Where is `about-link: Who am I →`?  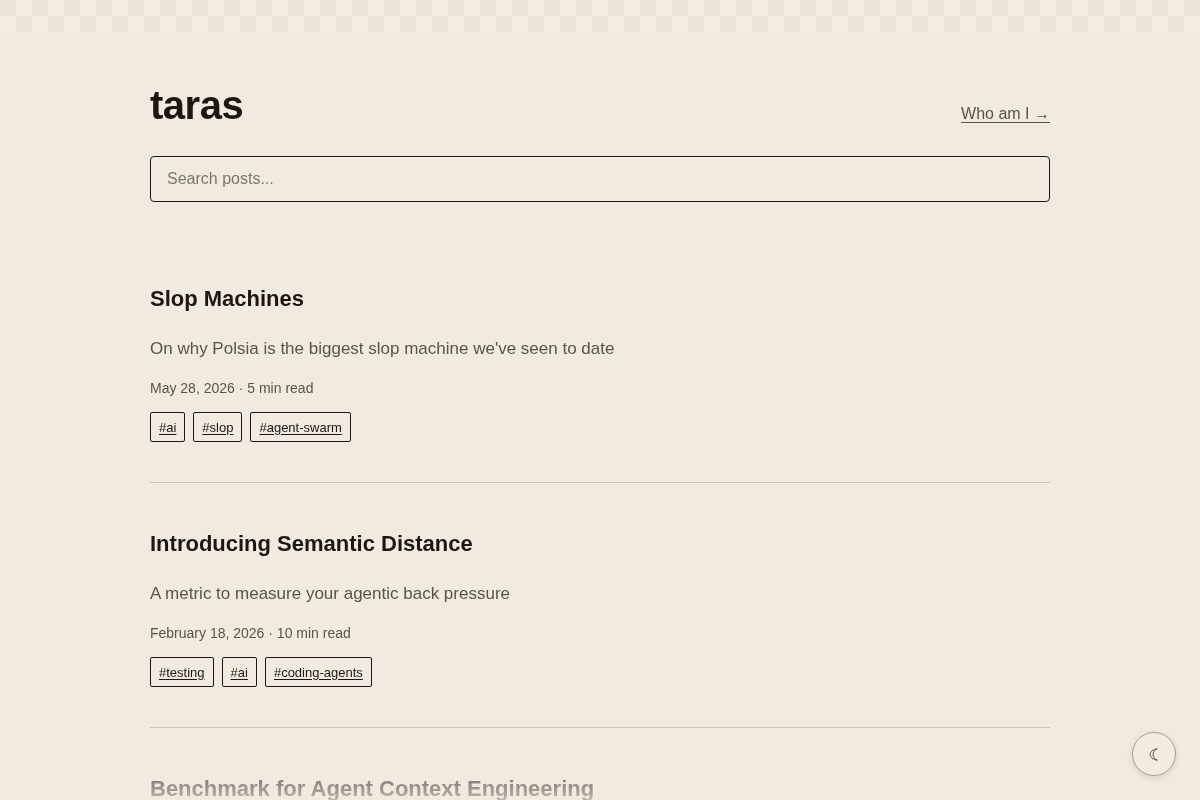
about-link: Who am I → is located at coordinates (1005, 114).